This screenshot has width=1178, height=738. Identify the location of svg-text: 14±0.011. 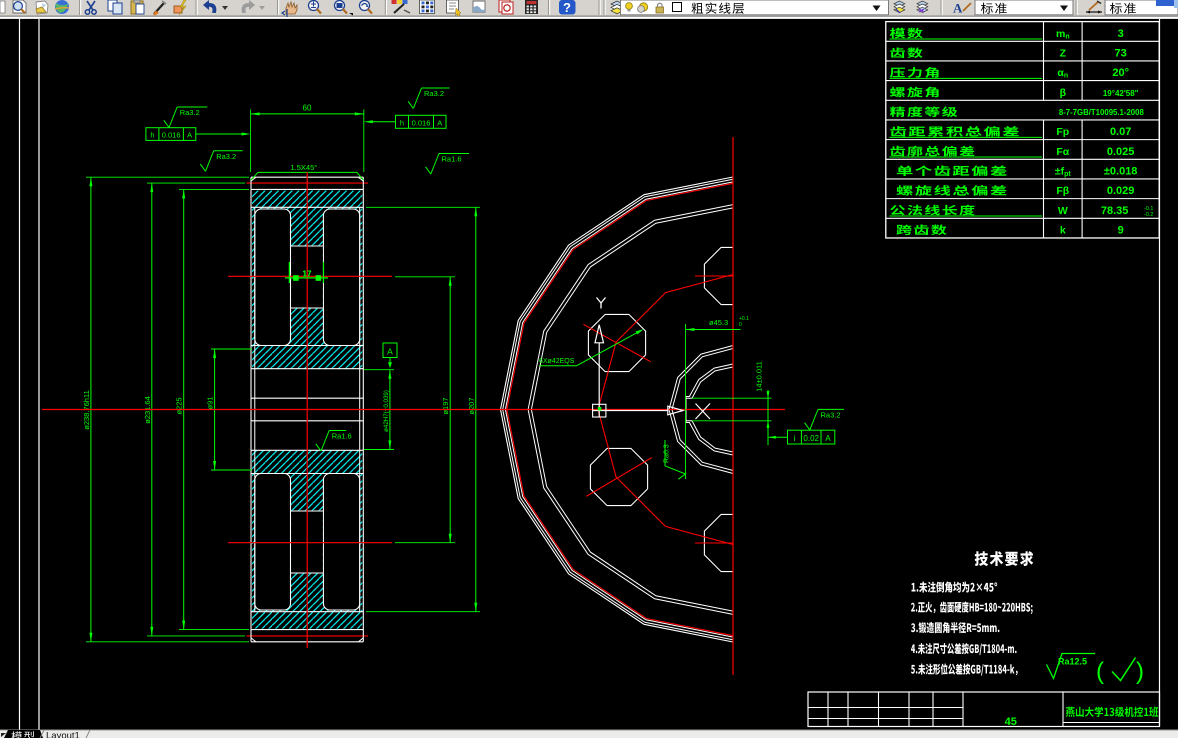
(759, 376).